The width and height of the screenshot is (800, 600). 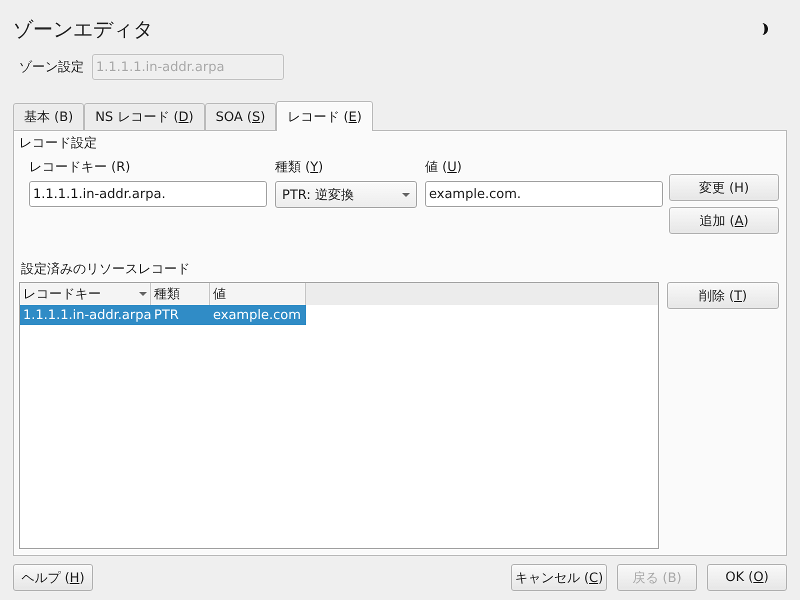 What do you see at coordinates (444, 167) in the screenshot?
I see `field-label: 値 (U)` at bounding box center [444, 167].